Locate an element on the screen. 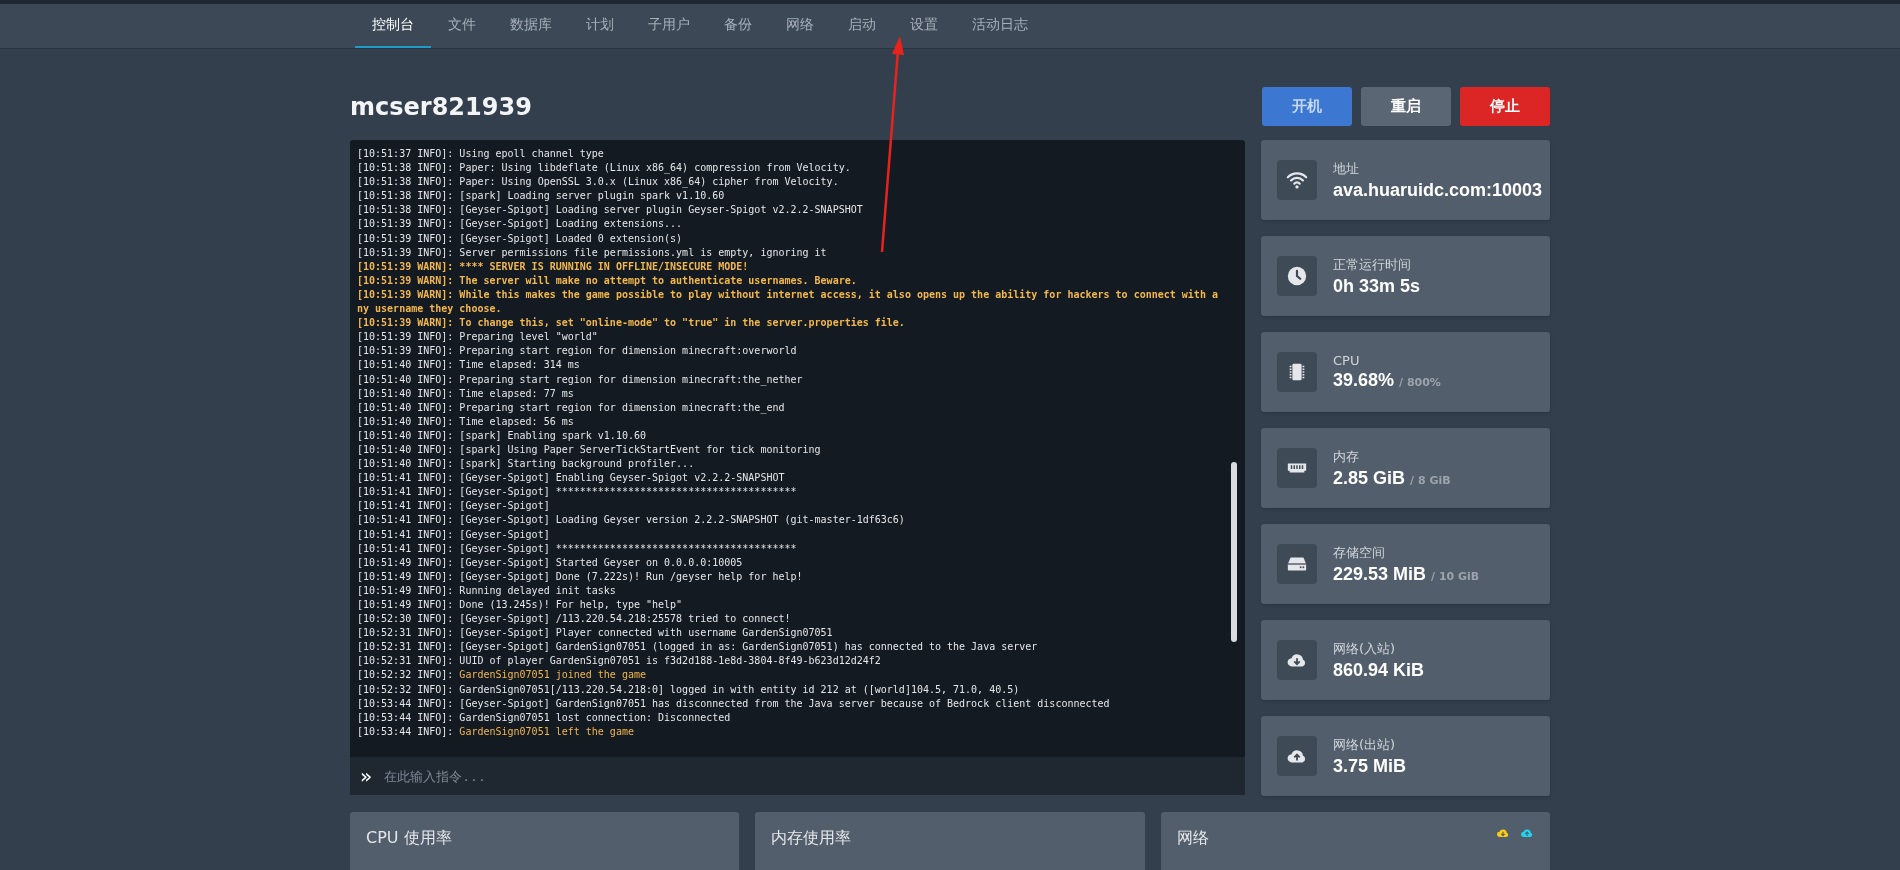 The height and width of the screenshot is (870, 1900). stat-label: 正常运行时间 is located at coordinates (1372, 264).